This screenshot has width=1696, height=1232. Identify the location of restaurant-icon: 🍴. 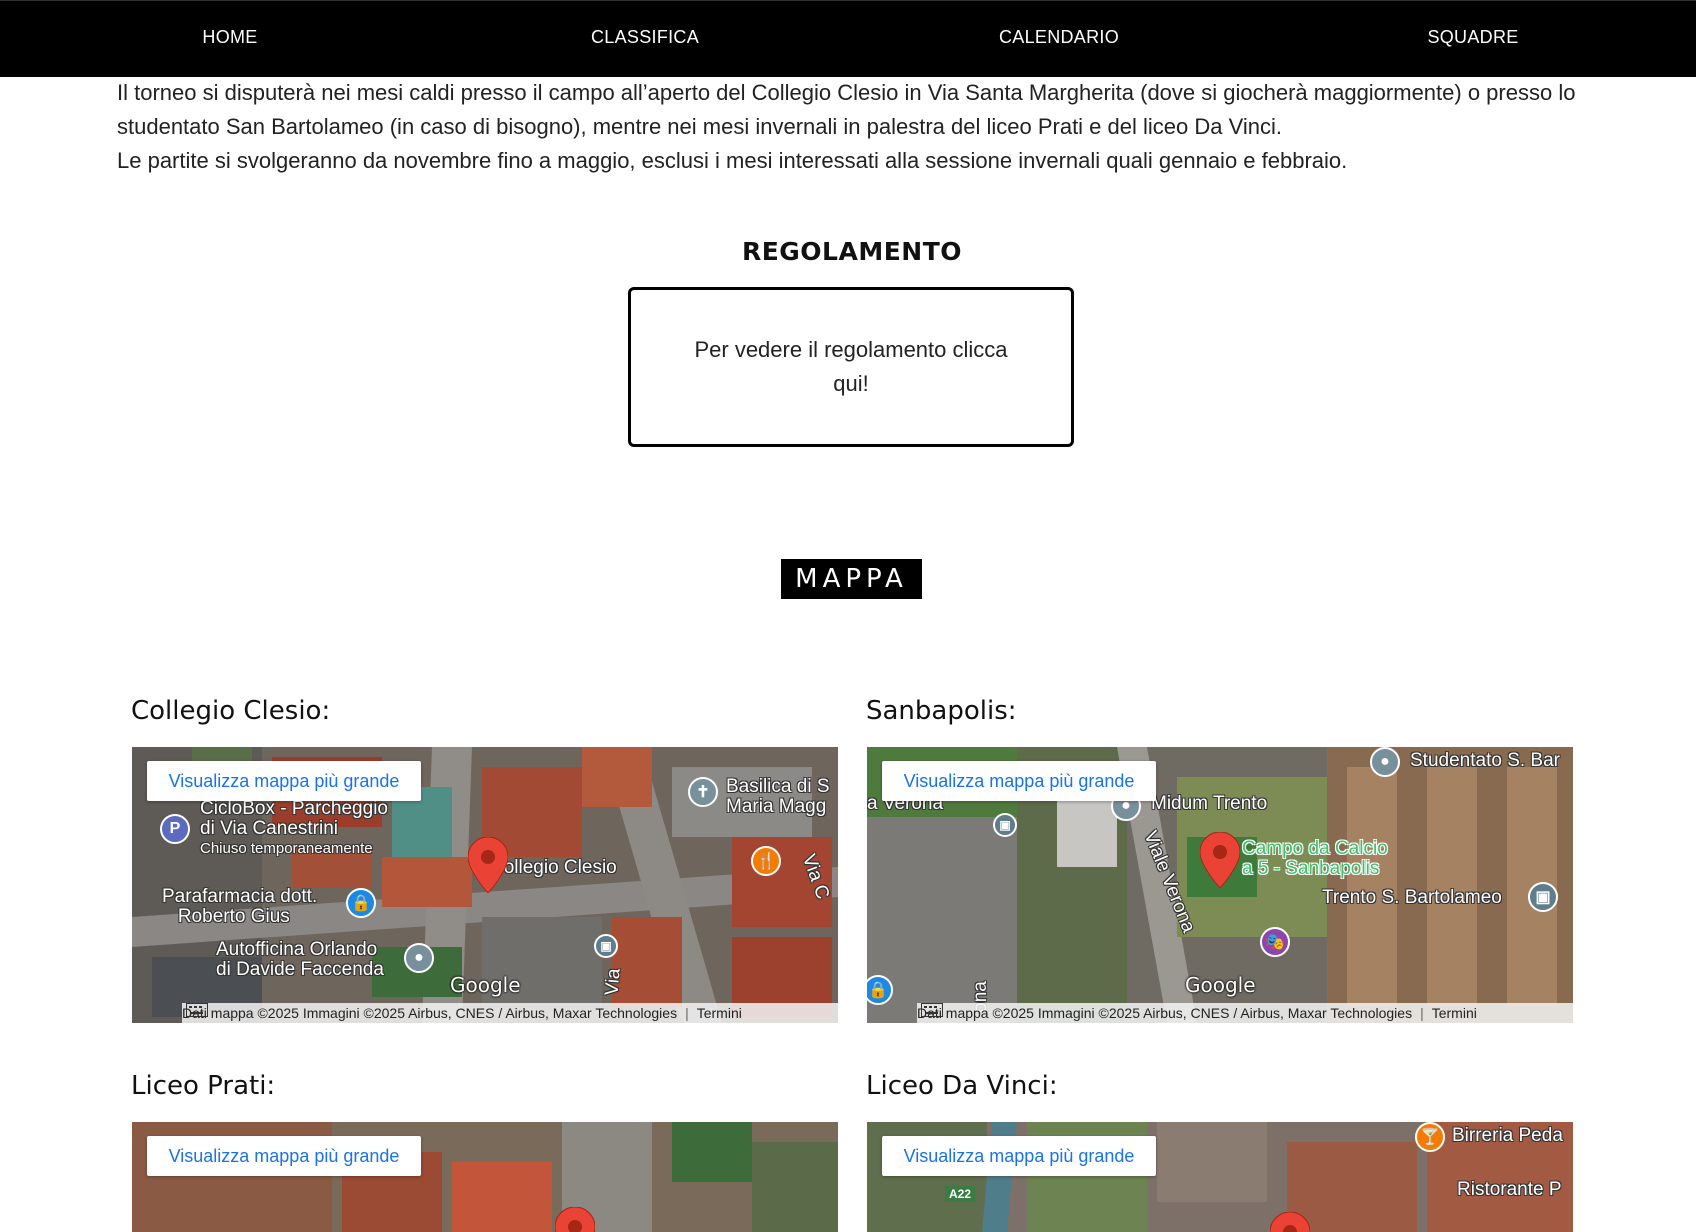
(766, 861).